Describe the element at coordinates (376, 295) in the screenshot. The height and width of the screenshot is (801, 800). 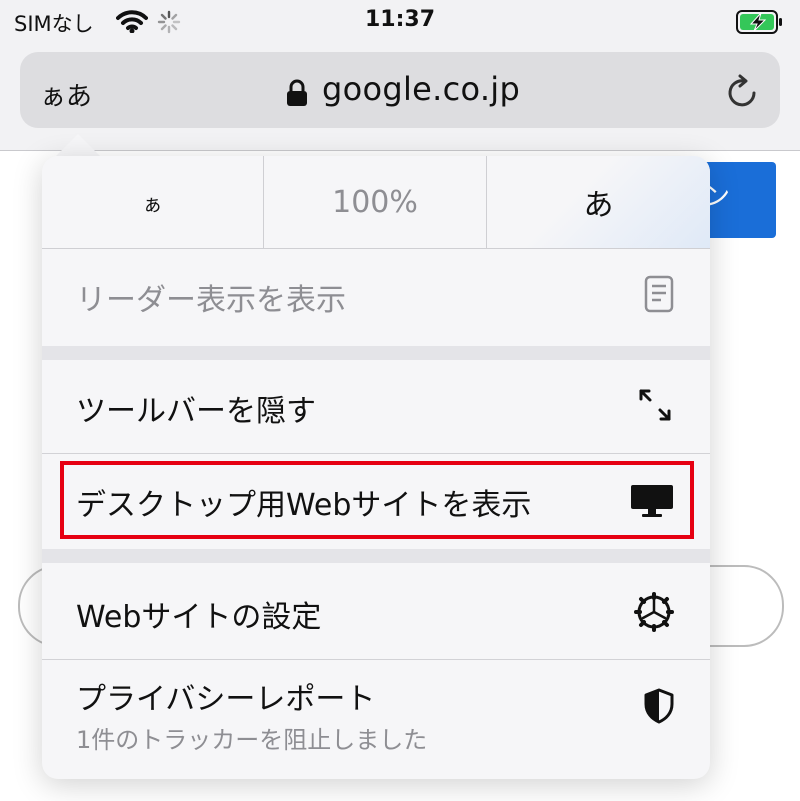
I see `reader-view-item: リーダー表示を表示` at that location.